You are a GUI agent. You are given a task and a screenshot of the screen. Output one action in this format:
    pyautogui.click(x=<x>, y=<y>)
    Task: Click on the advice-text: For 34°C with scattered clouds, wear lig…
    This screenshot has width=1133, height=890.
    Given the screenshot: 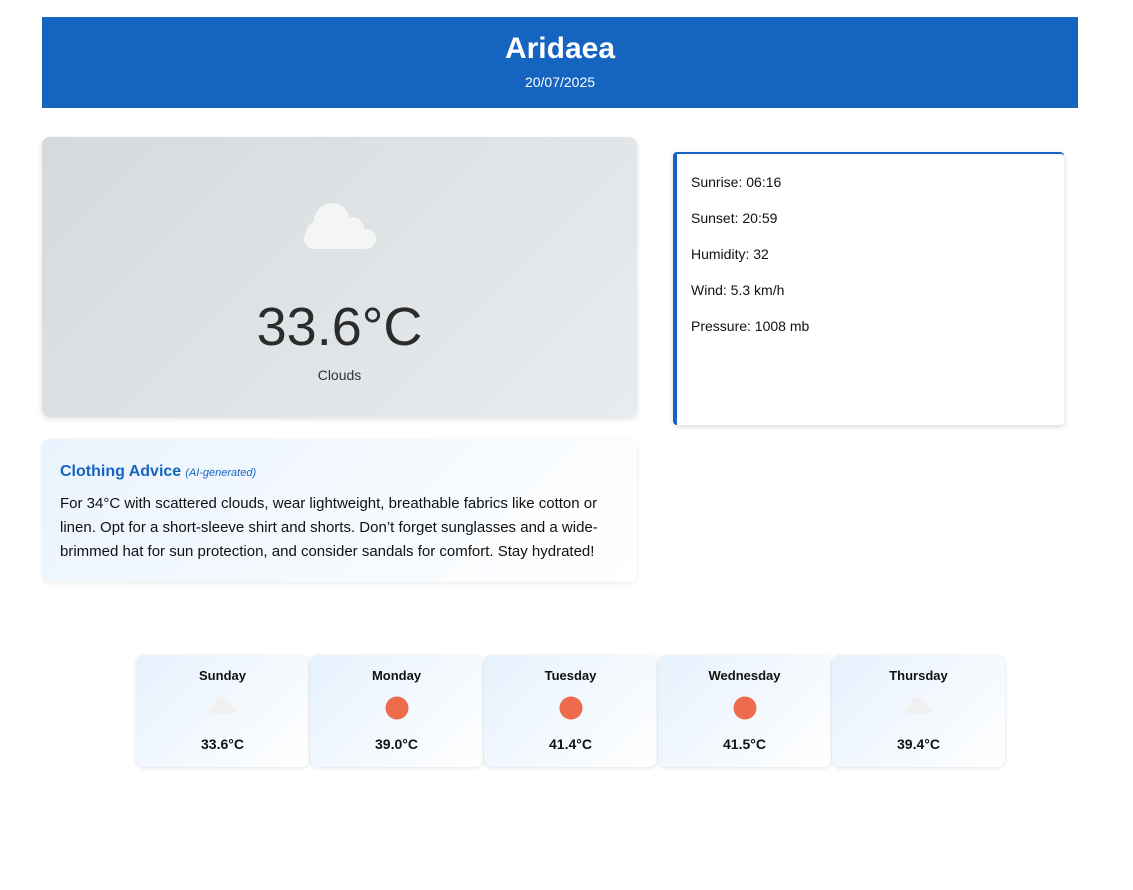 What is the action you would take?
    pyautogui.click(x=329, y=527)
    